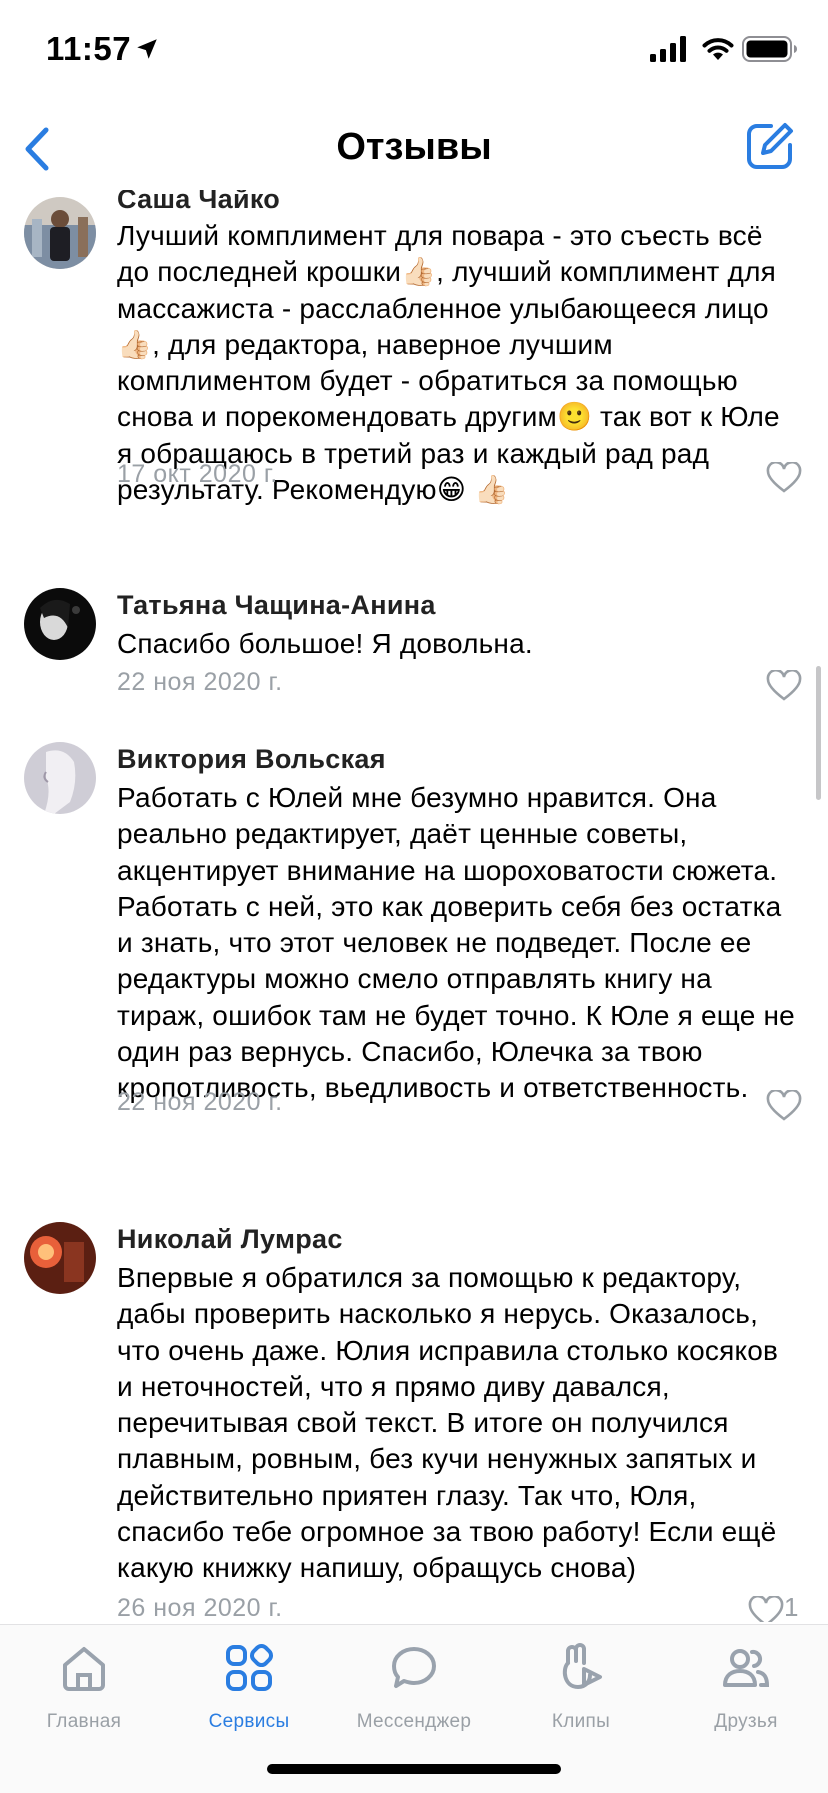 The image size is (828, 1793). I want to click on friends-icon, so click(746, 1668).